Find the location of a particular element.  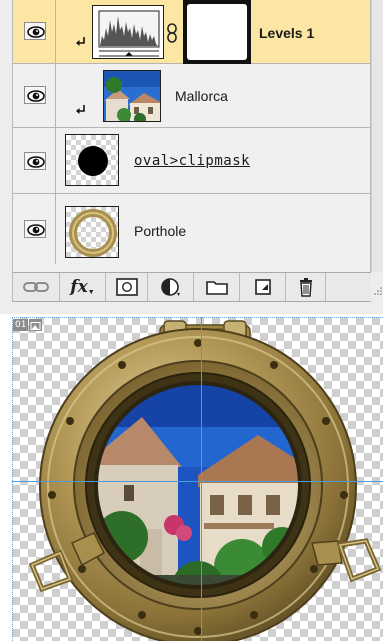

new-layer-icon is located at coordinates (262, 287).